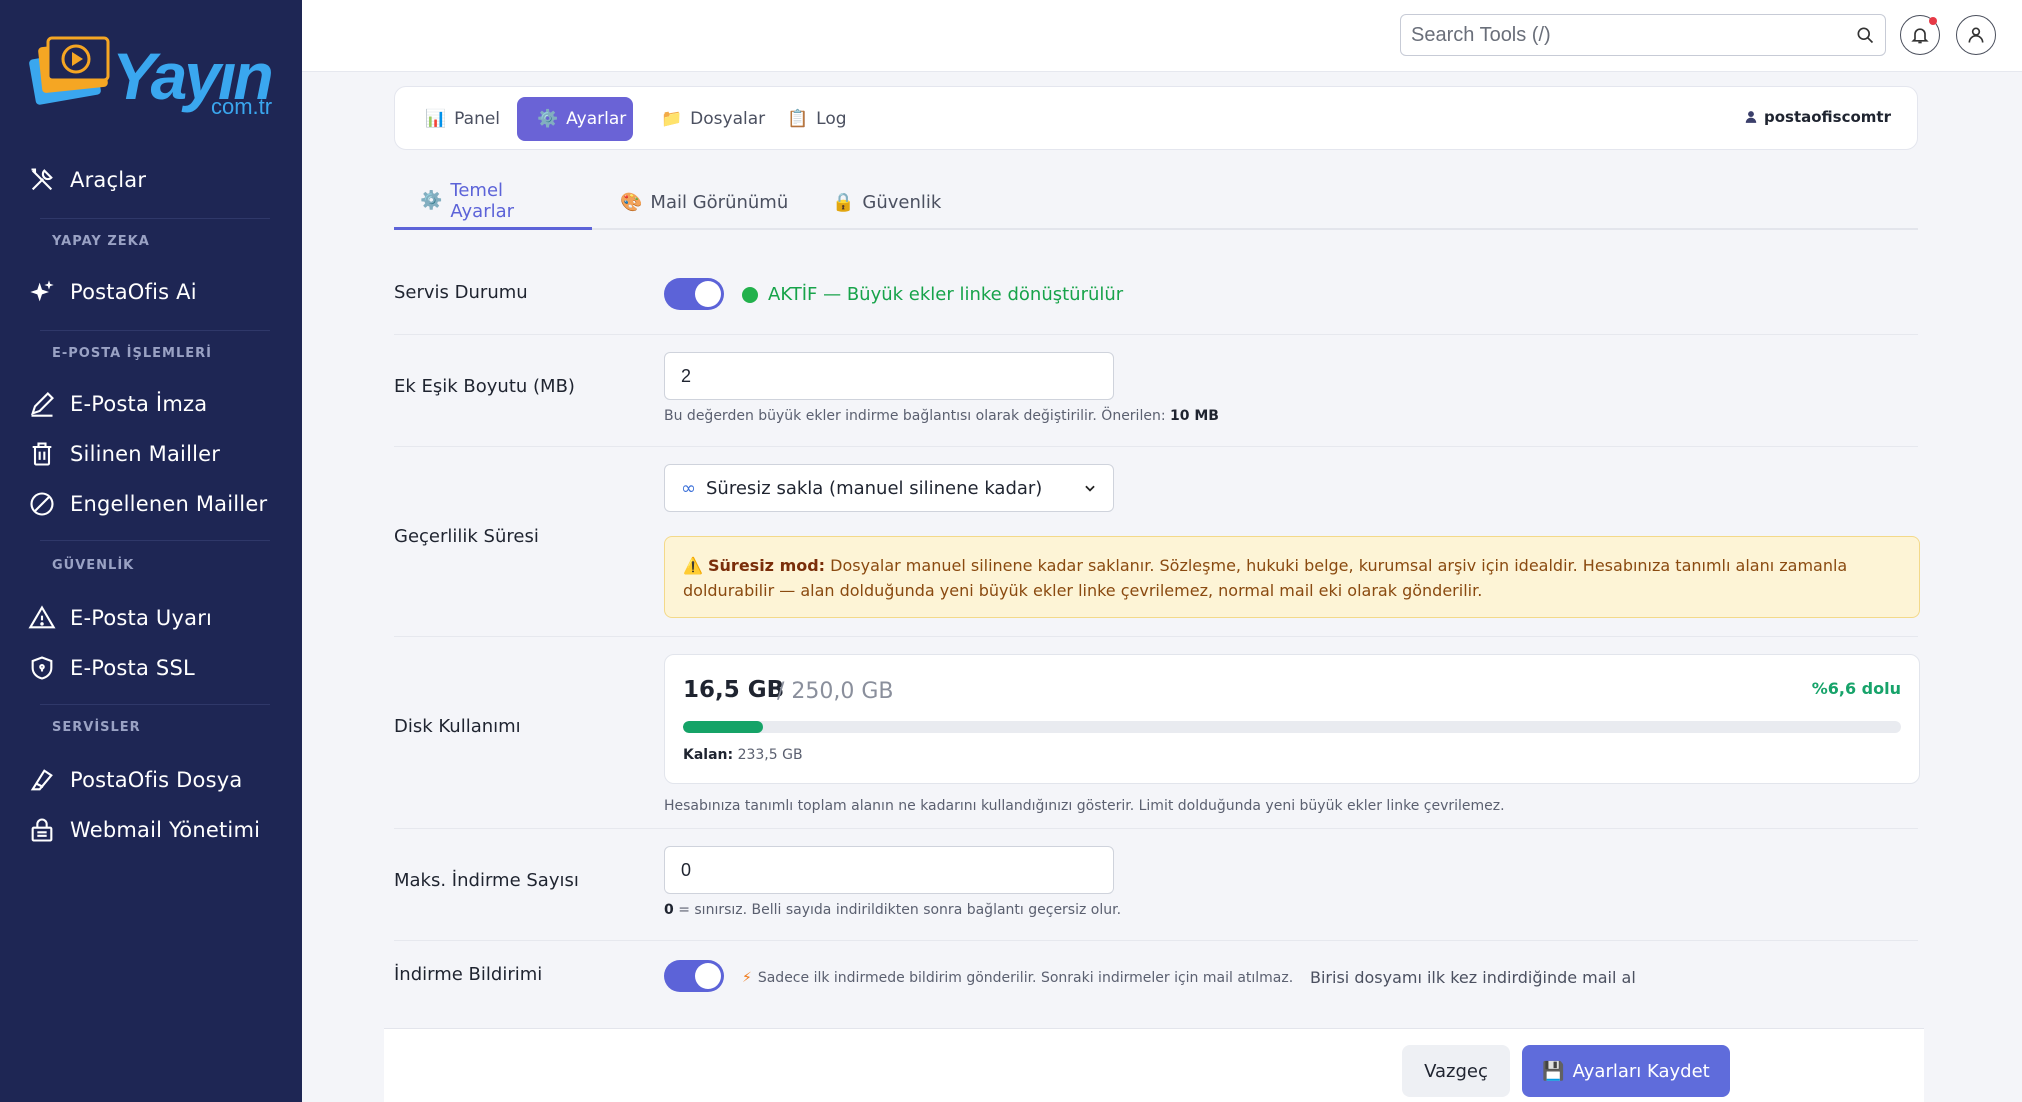 Image resolution: width=2022 pixels, height=1102 pixels. I want to click on trash-icon, so click(42, 454).